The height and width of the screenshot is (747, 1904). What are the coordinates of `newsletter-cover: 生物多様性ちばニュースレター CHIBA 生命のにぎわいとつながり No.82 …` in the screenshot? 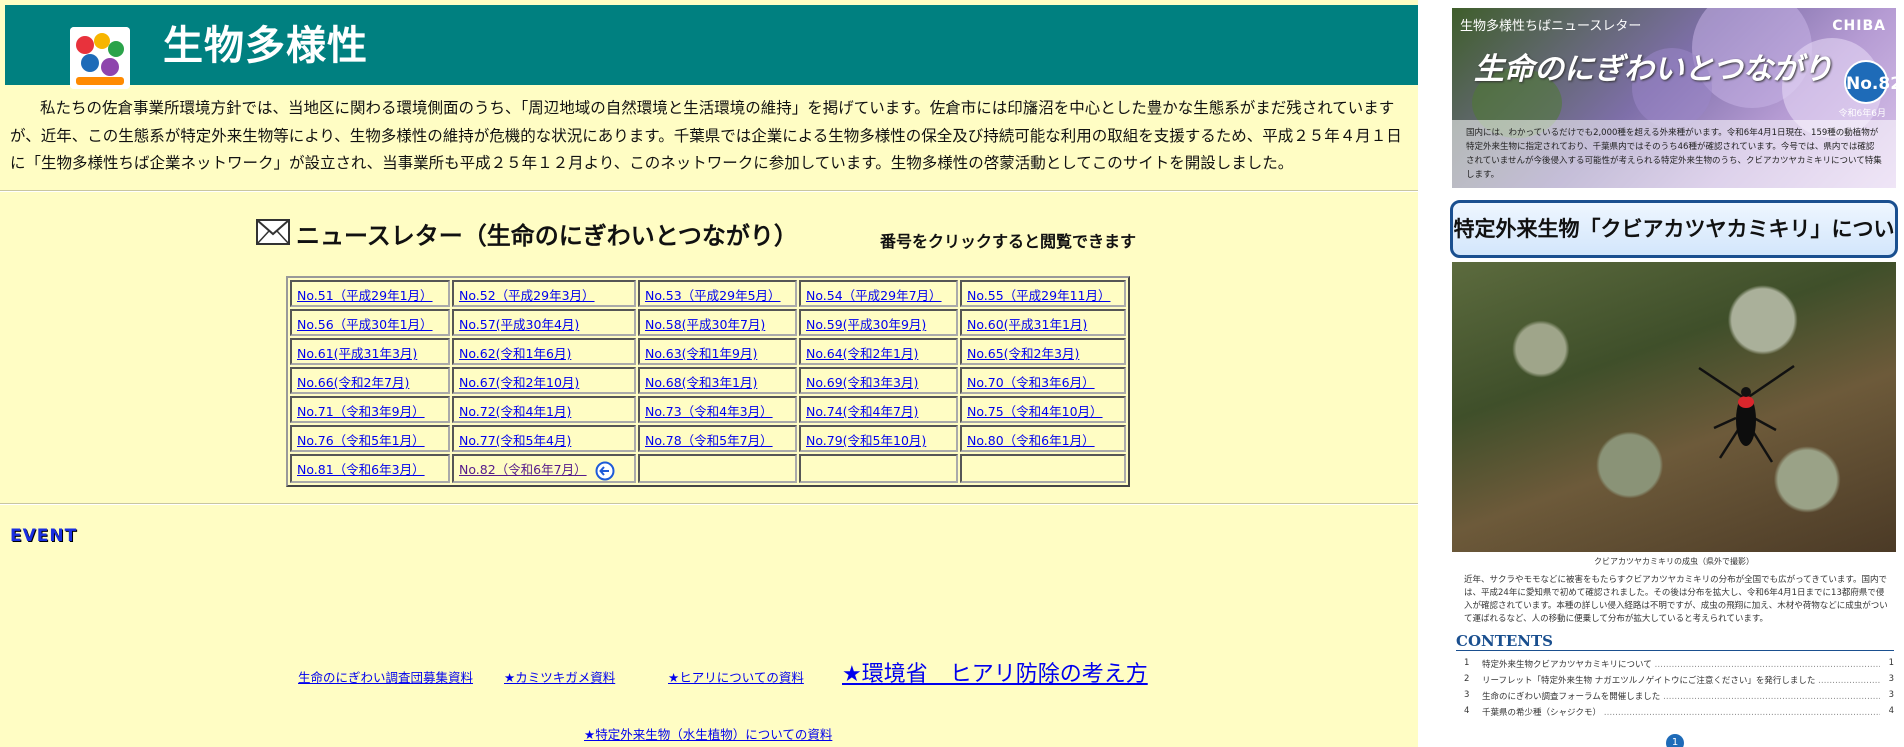 It's located at (1674, 98).